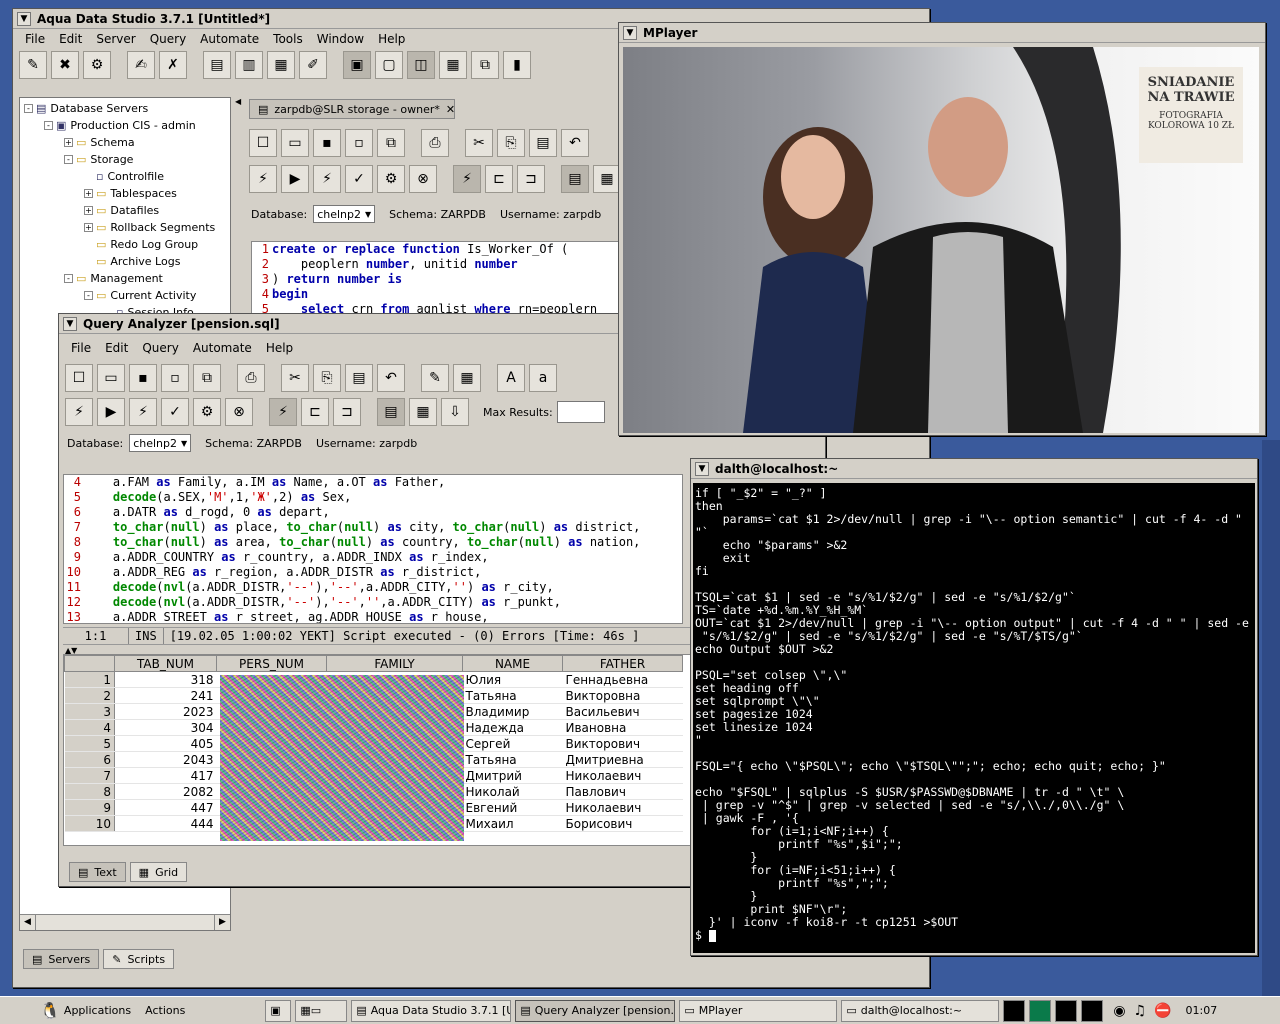  Describe the element at coordinates (126, 278) in the screenshot. I see `tree-node: - ▭ Management` at that location.